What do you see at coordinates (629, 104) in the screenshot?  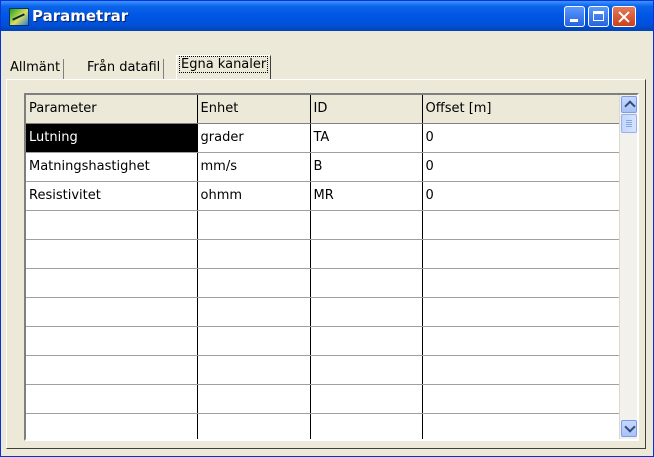 I see `scroll-up-arrow-icon` at bounding box center [629, 104].